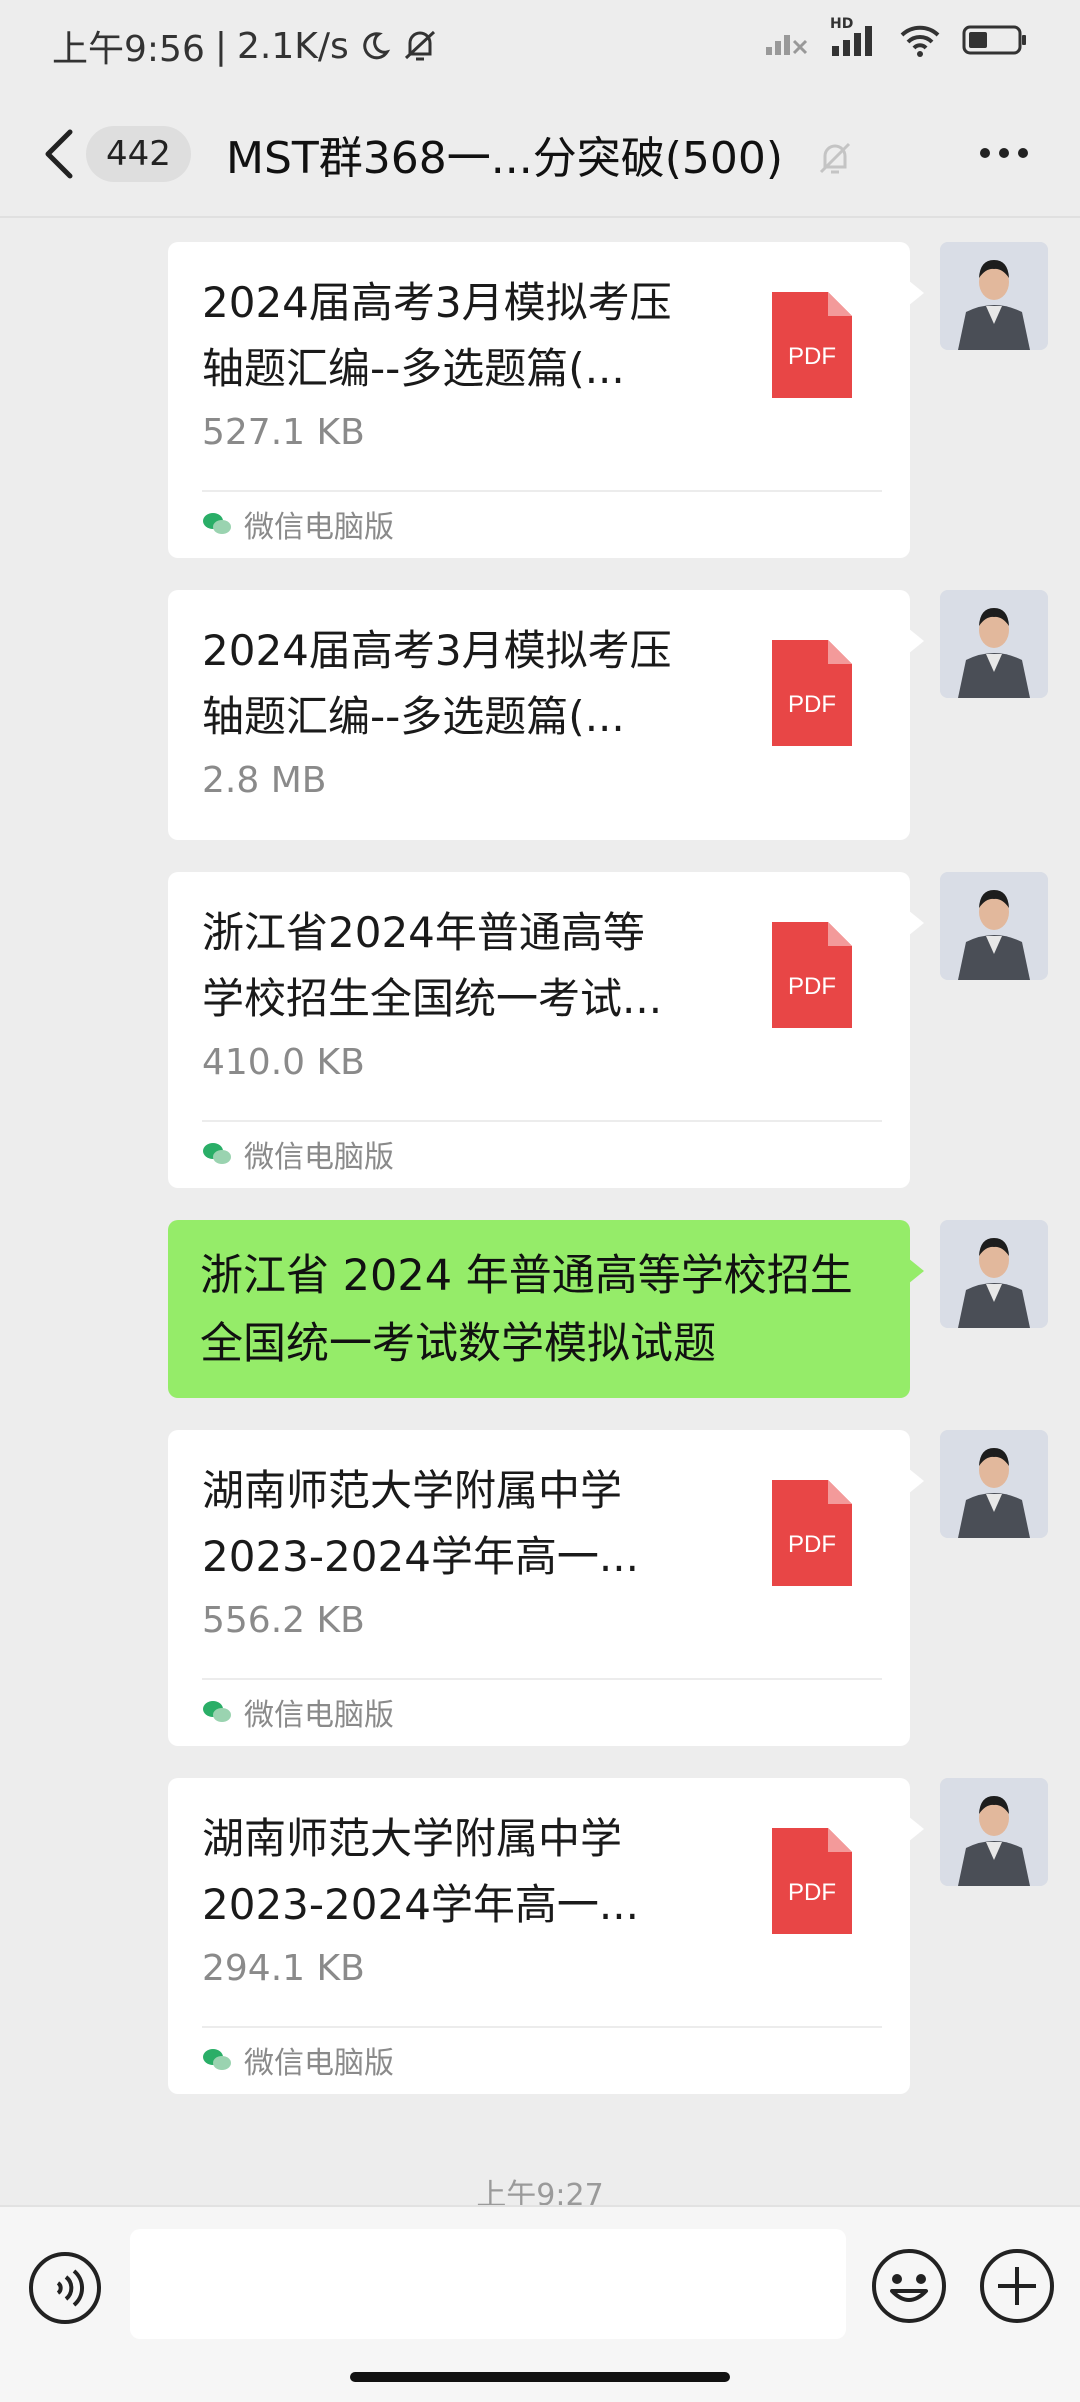 The width and height of the screenshot is (1080, 2402). I want to click on more-options-button, so click(1004, 153).